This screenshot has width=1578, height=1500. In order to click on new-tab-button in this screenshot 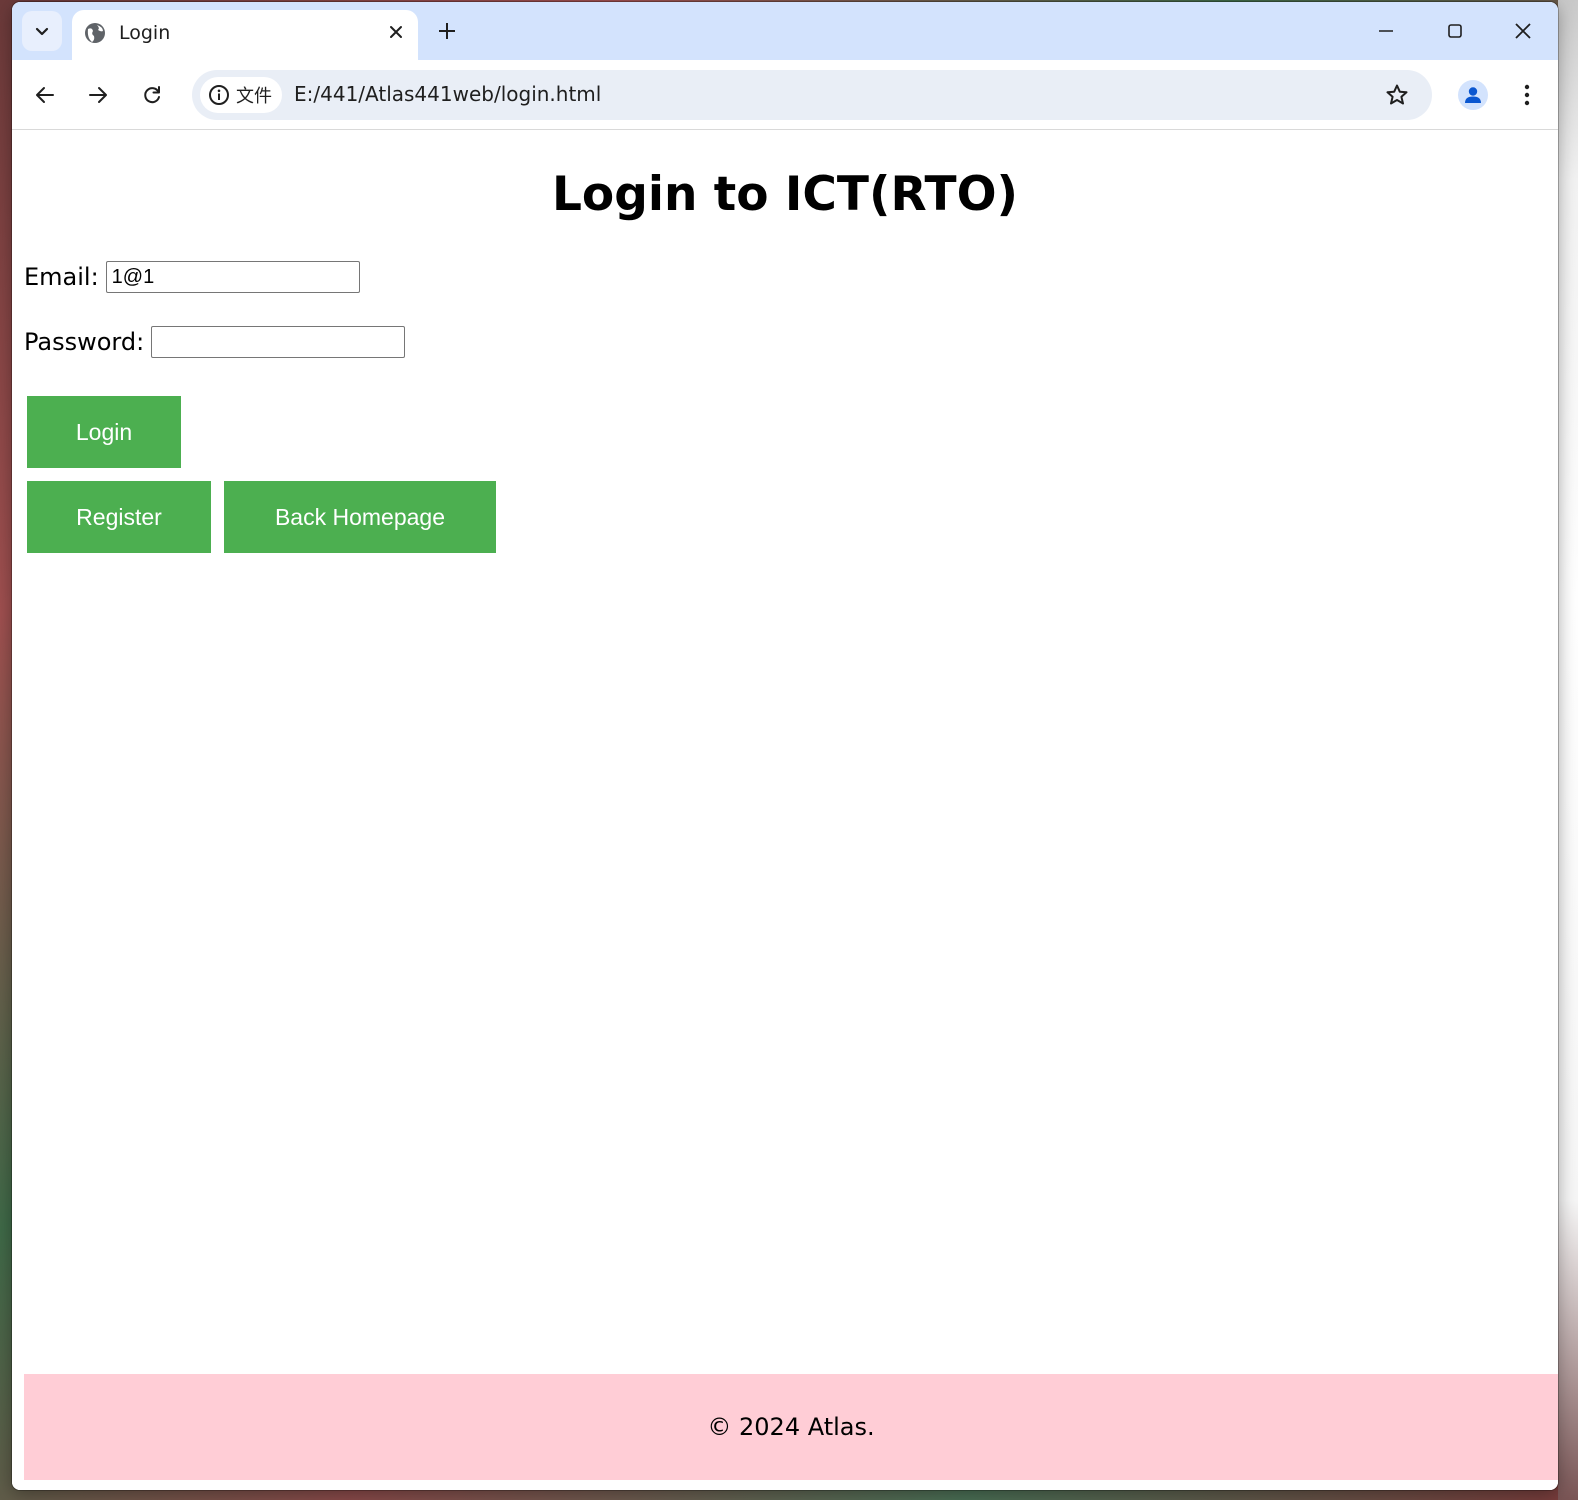, I will do `click(447, 31)`.